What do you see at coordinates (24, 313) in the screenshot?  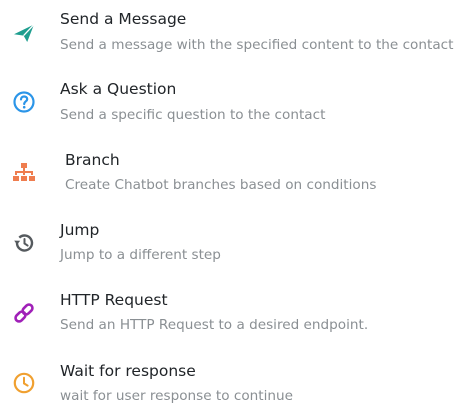 I see `link-icon` at bounding box center [24, 313].